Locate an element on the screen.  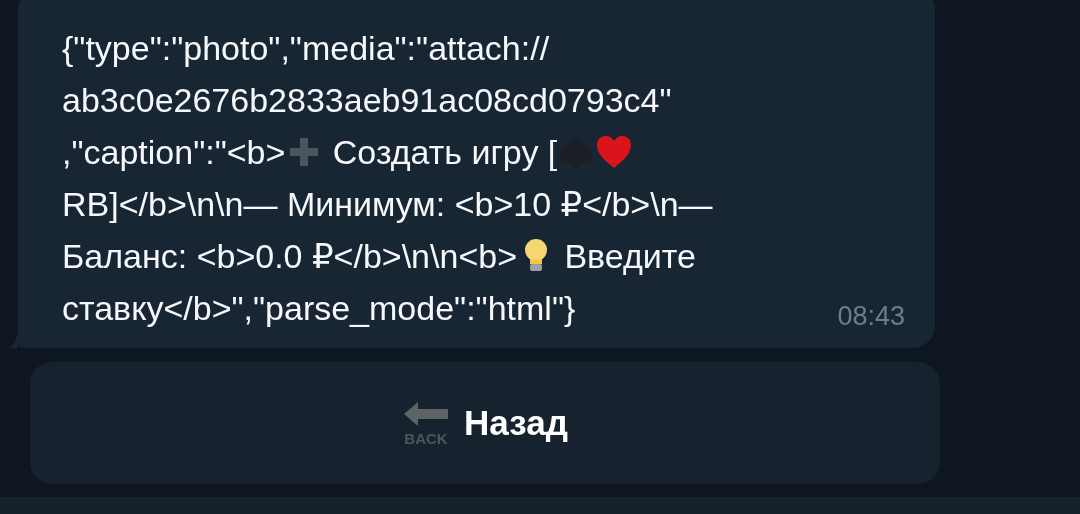
message-time: 08:43 is located at coordinates (871, 317).